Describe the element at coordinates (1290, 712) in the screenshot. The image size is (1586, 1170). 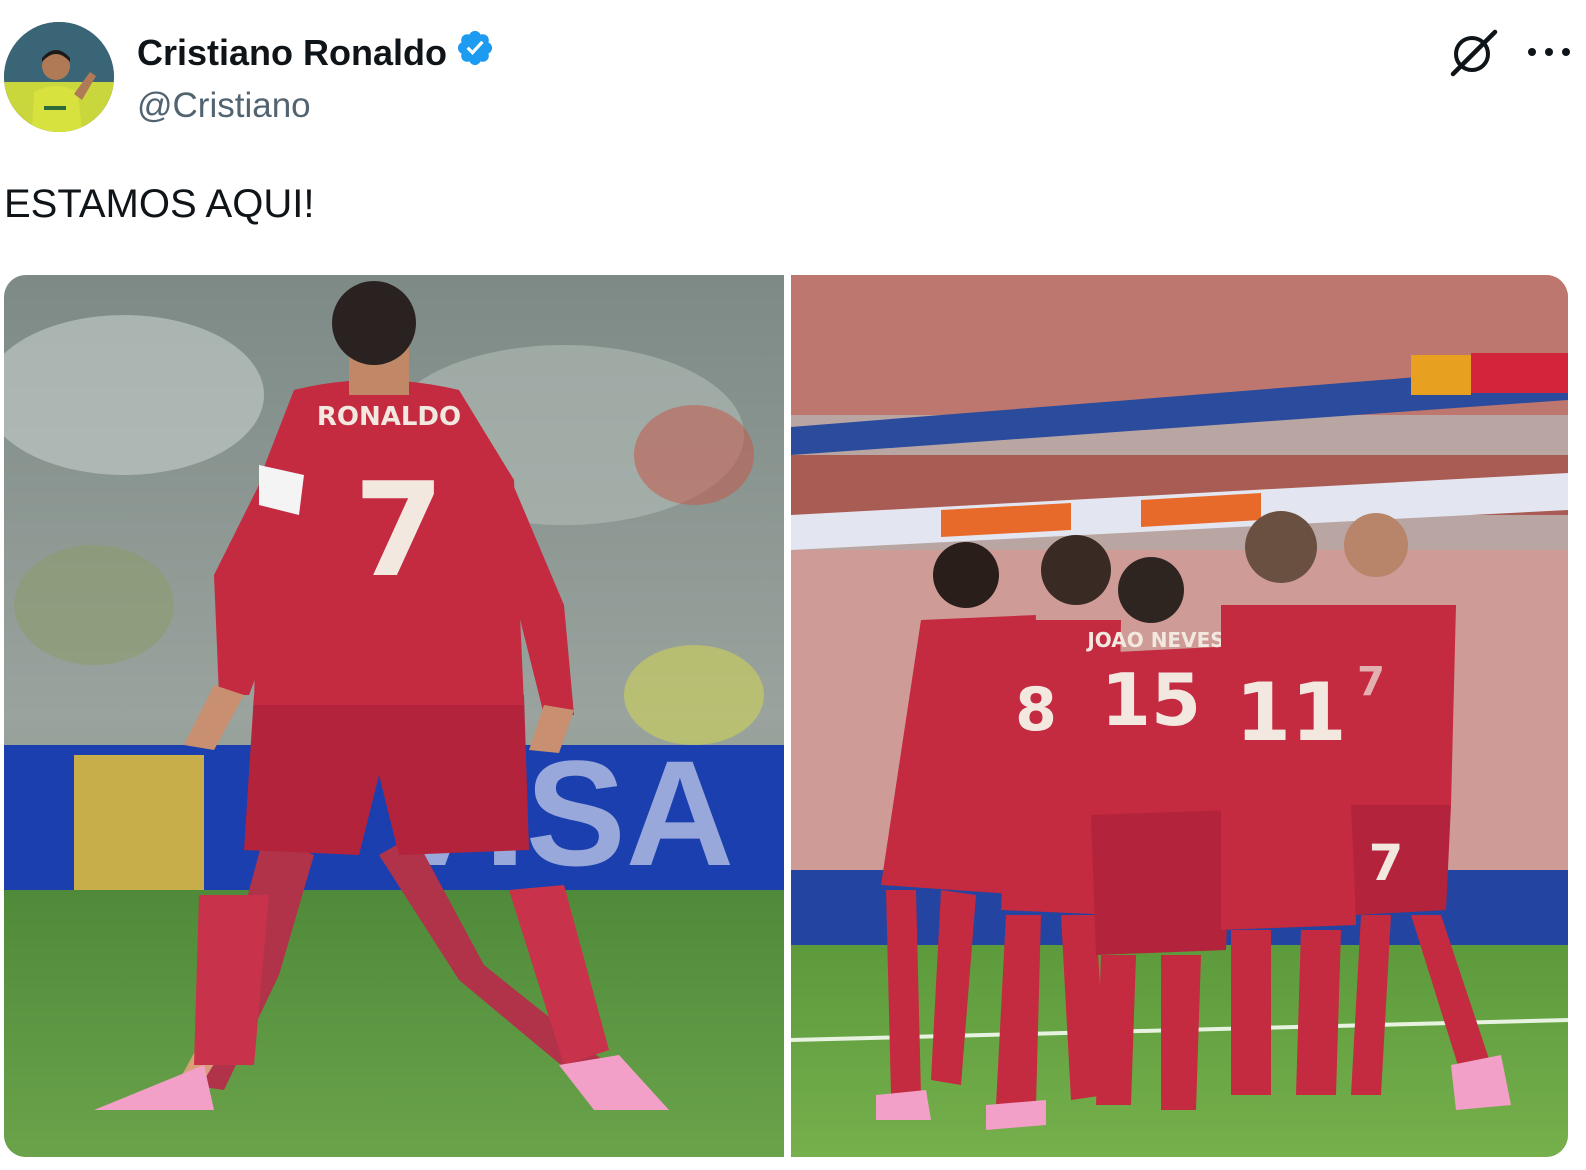
I see `shirt-number-11: 11` at that location.